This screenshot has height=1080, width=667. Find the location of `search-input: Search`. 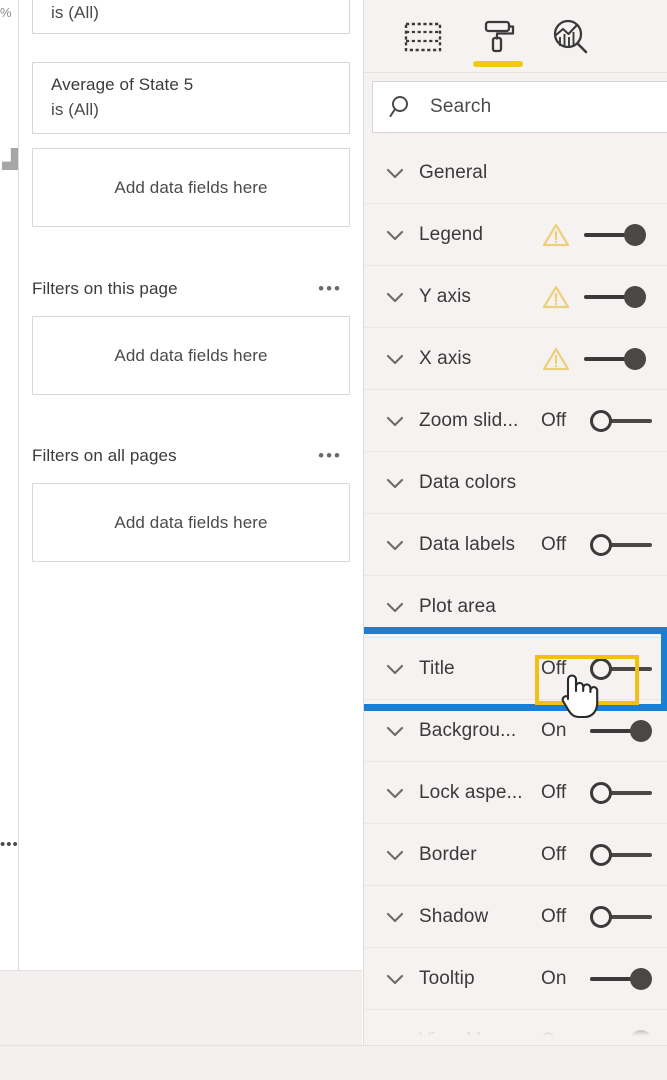

search-input: Search is located at coordinates (519, 107).